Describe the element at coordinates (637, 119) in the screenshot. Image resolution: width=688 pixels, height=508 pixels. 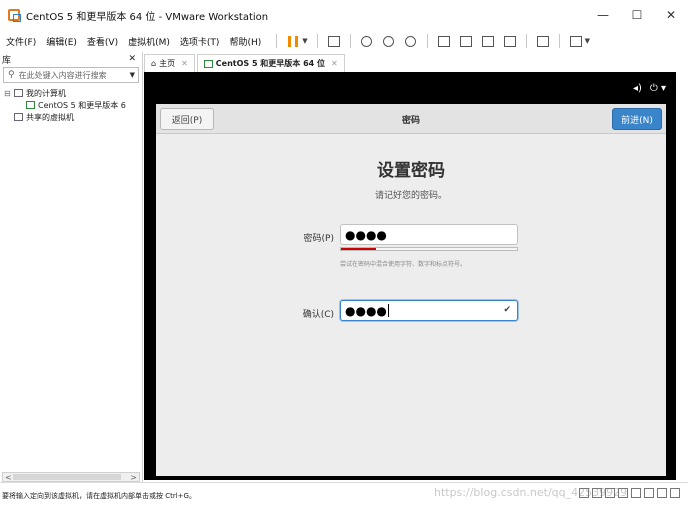
I see `next-button: 前进(N)` at that location.